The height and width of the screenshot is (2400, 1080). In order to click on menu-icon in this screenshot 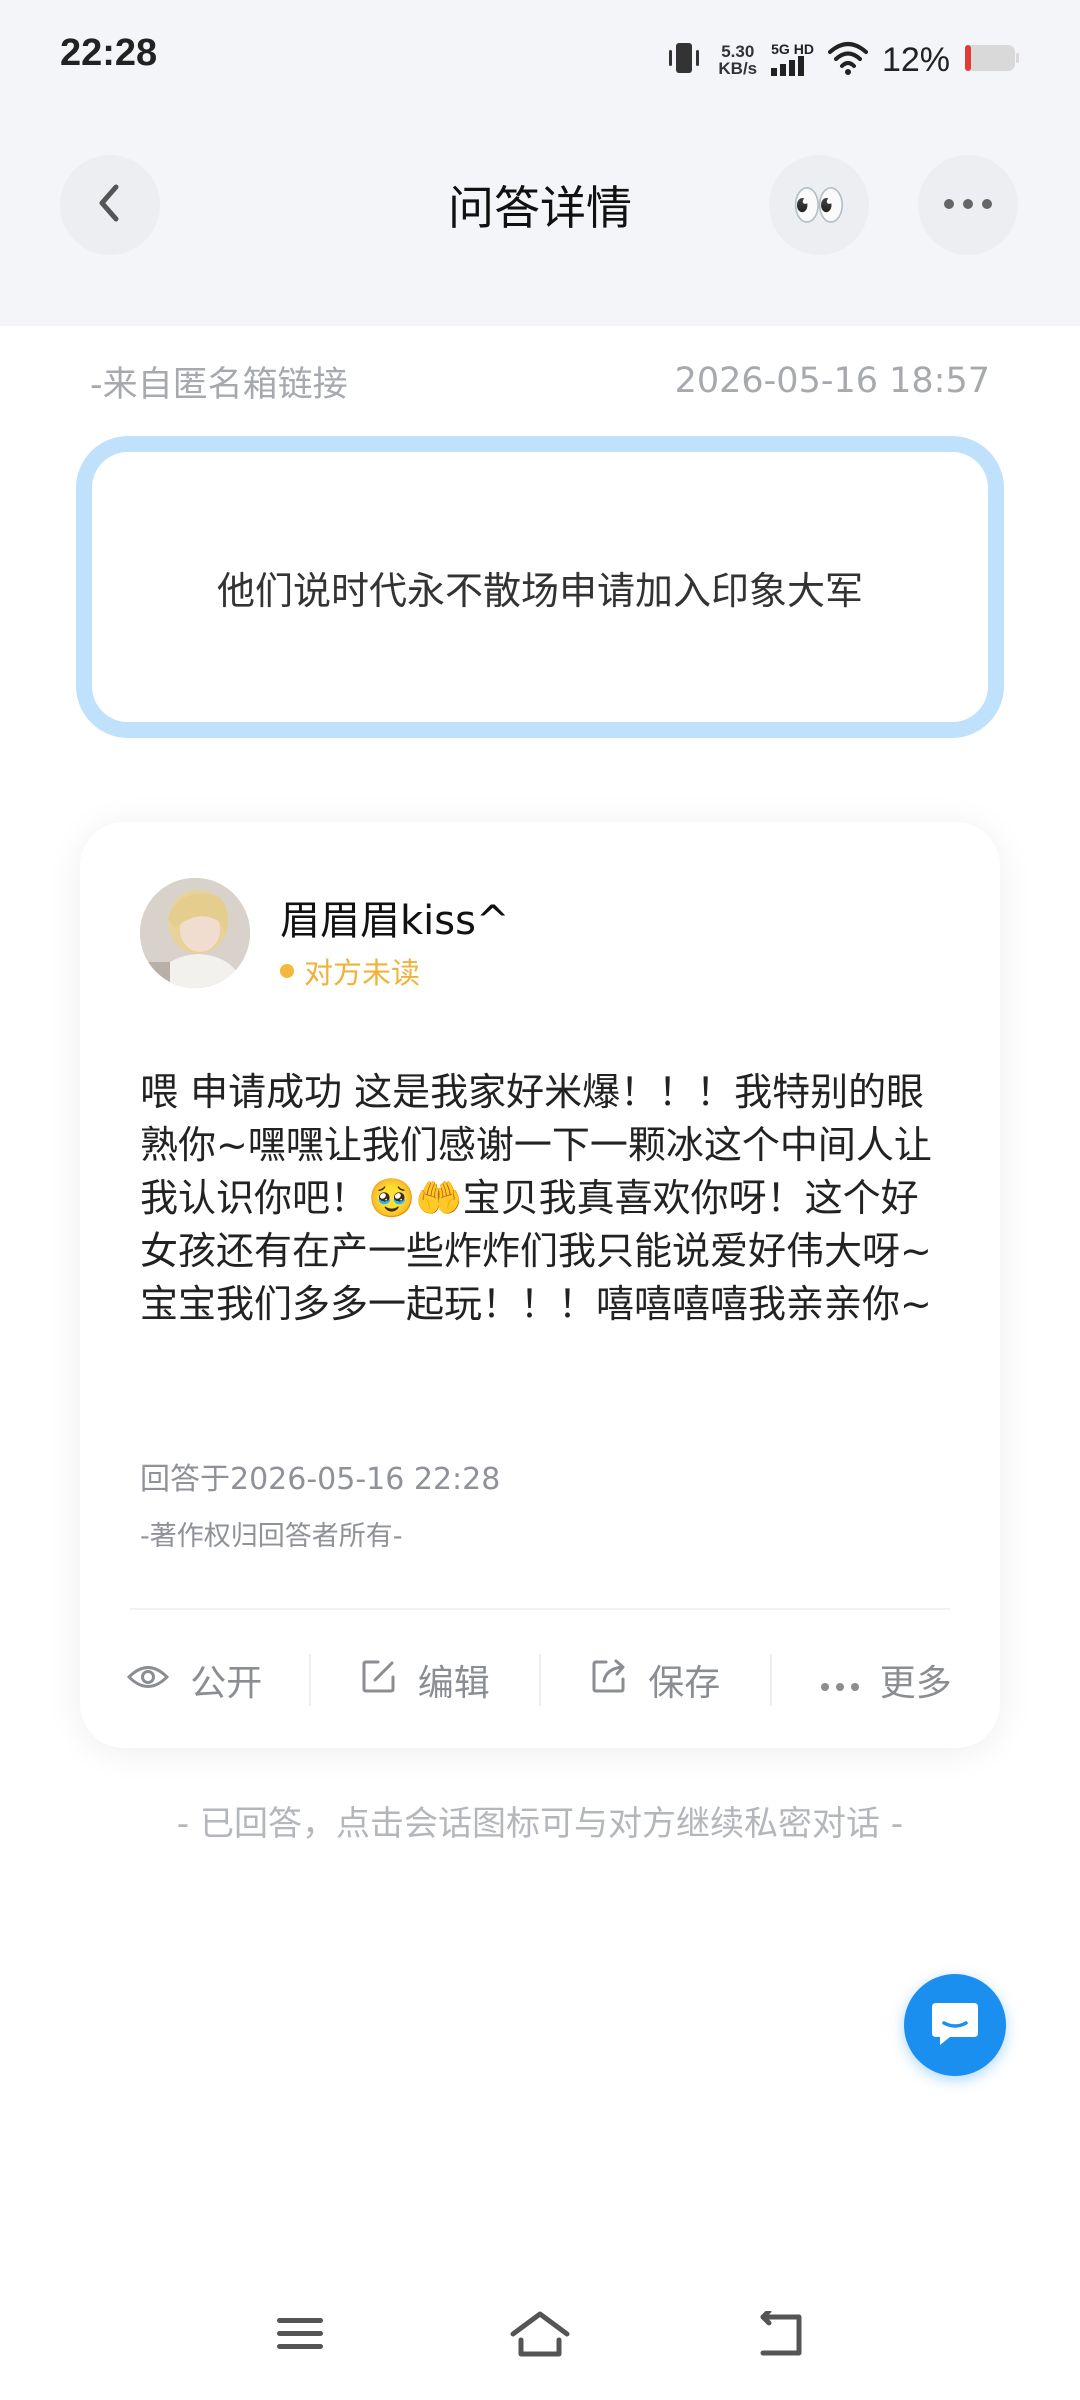, I will do `click(300, 2336)`.